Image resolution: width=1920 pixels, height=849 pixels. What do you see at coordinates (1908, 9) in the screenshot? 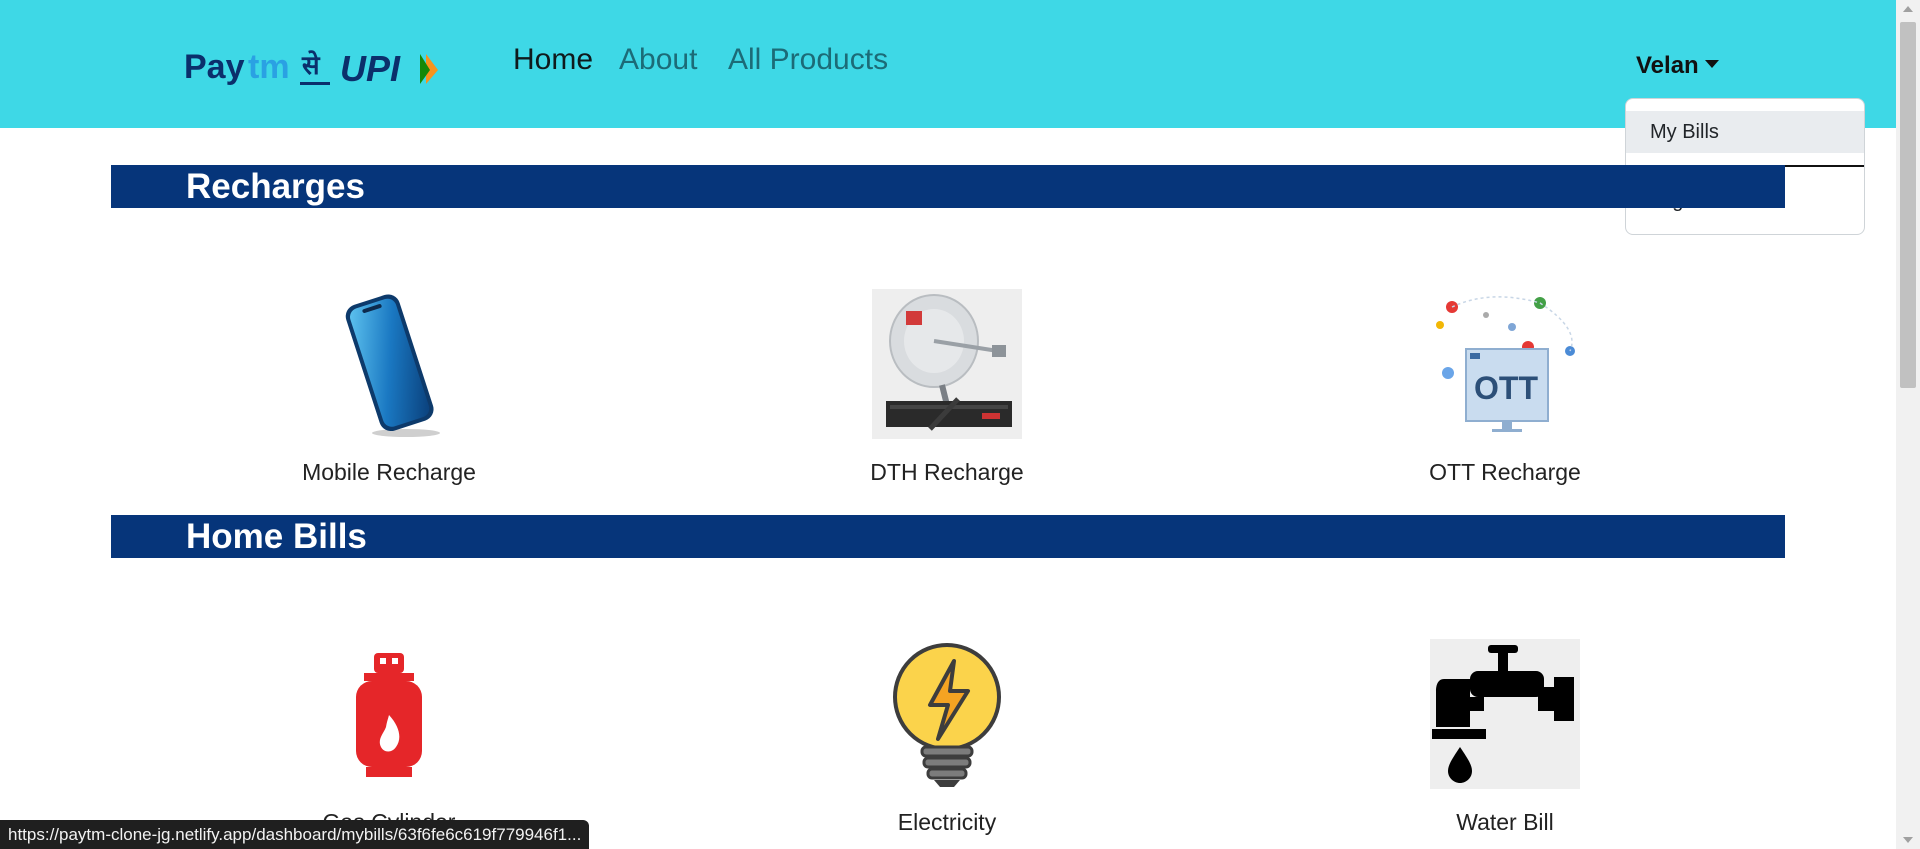
I see `scroll-up-arrow-icon` at bounding box center [1908, 9].